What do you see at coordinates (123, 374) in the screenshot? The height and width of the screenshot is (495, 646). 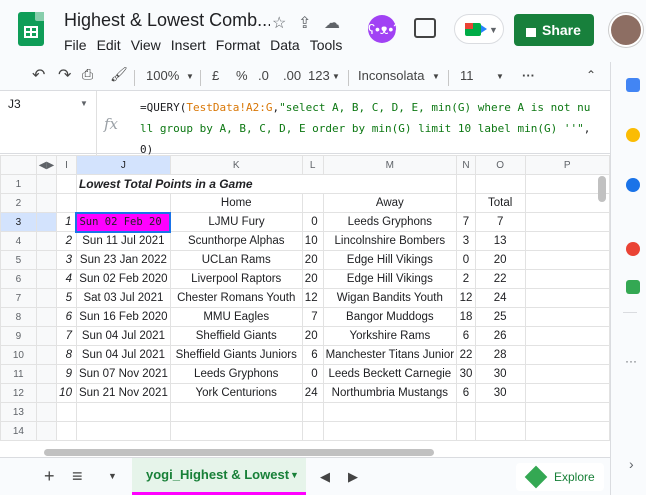 I see `cell-j: Sun 07 Nov 2021` at bounding box center [123, 374].